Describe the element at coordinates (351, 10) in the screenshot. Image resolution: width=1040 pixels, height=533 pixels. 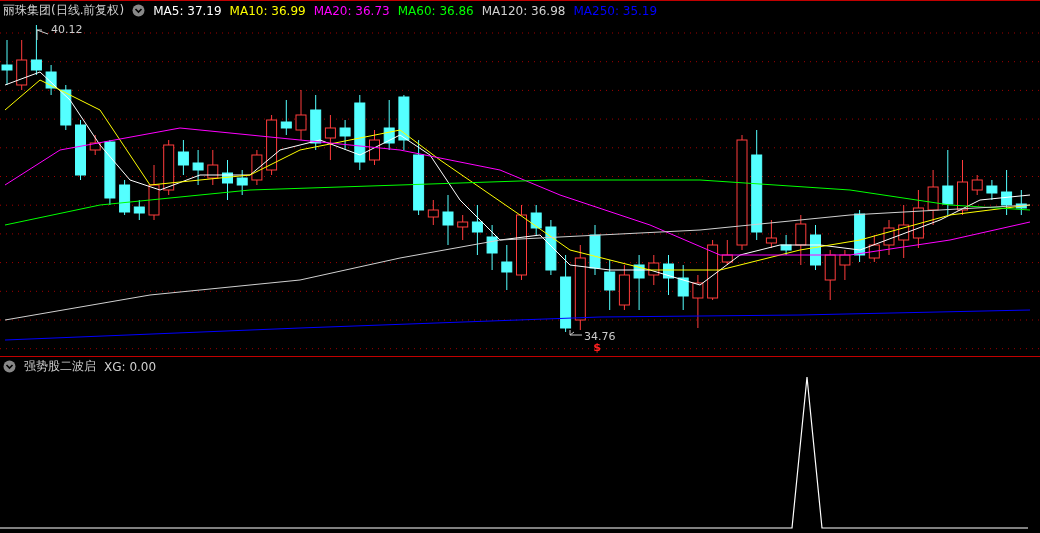
I see `moving-average-value: MA20: 36.73` at that location.